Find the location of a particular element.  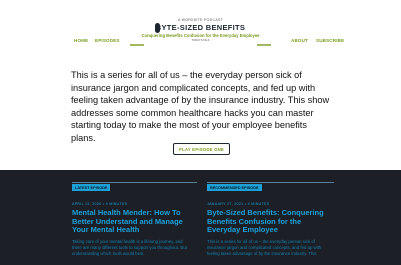

microphone-icon is located at coordinates (157, 28).